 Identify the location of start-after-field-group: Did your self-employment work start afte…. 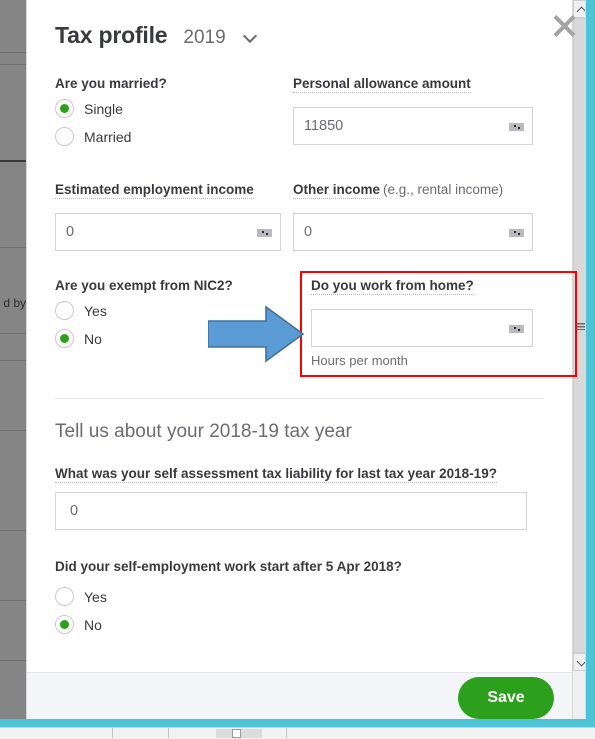
(299, 596).